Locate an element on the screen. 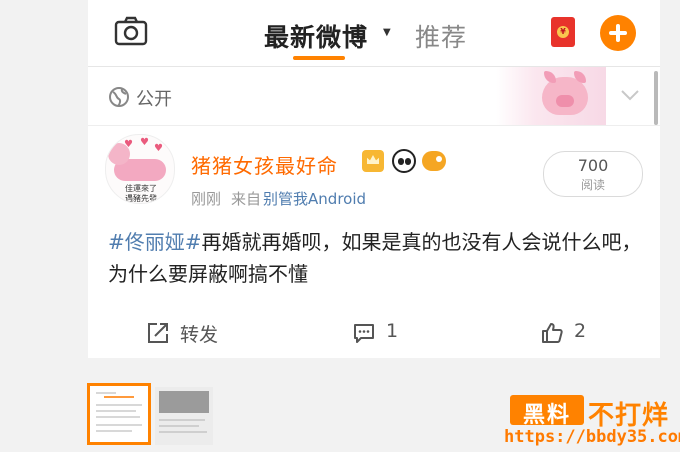 This screenshot has width=680, height=452. pig-head-illustration is located at coordinates (119, 154).